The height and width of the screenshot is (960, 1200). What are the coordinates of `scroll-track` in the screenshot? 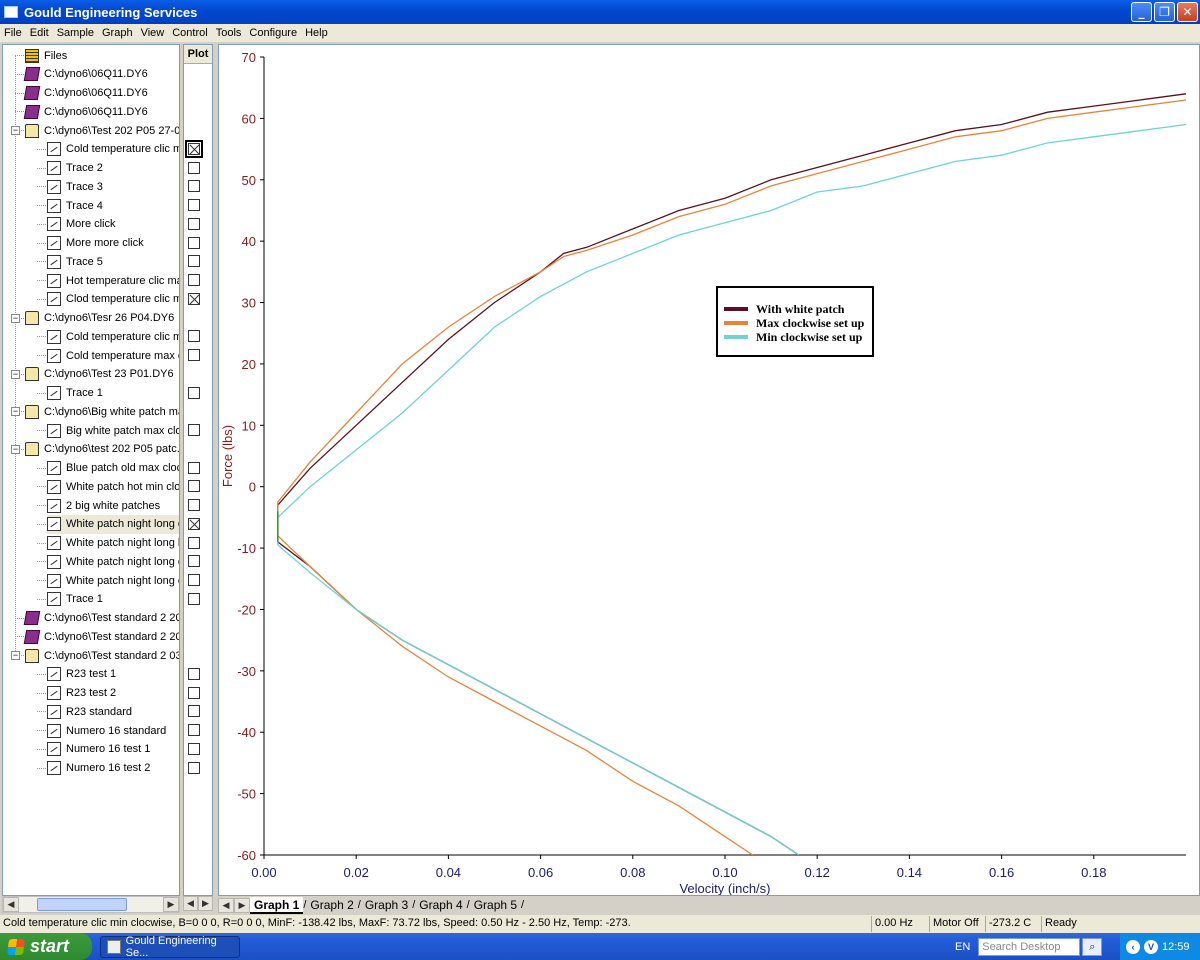 It's located at (91, 904).